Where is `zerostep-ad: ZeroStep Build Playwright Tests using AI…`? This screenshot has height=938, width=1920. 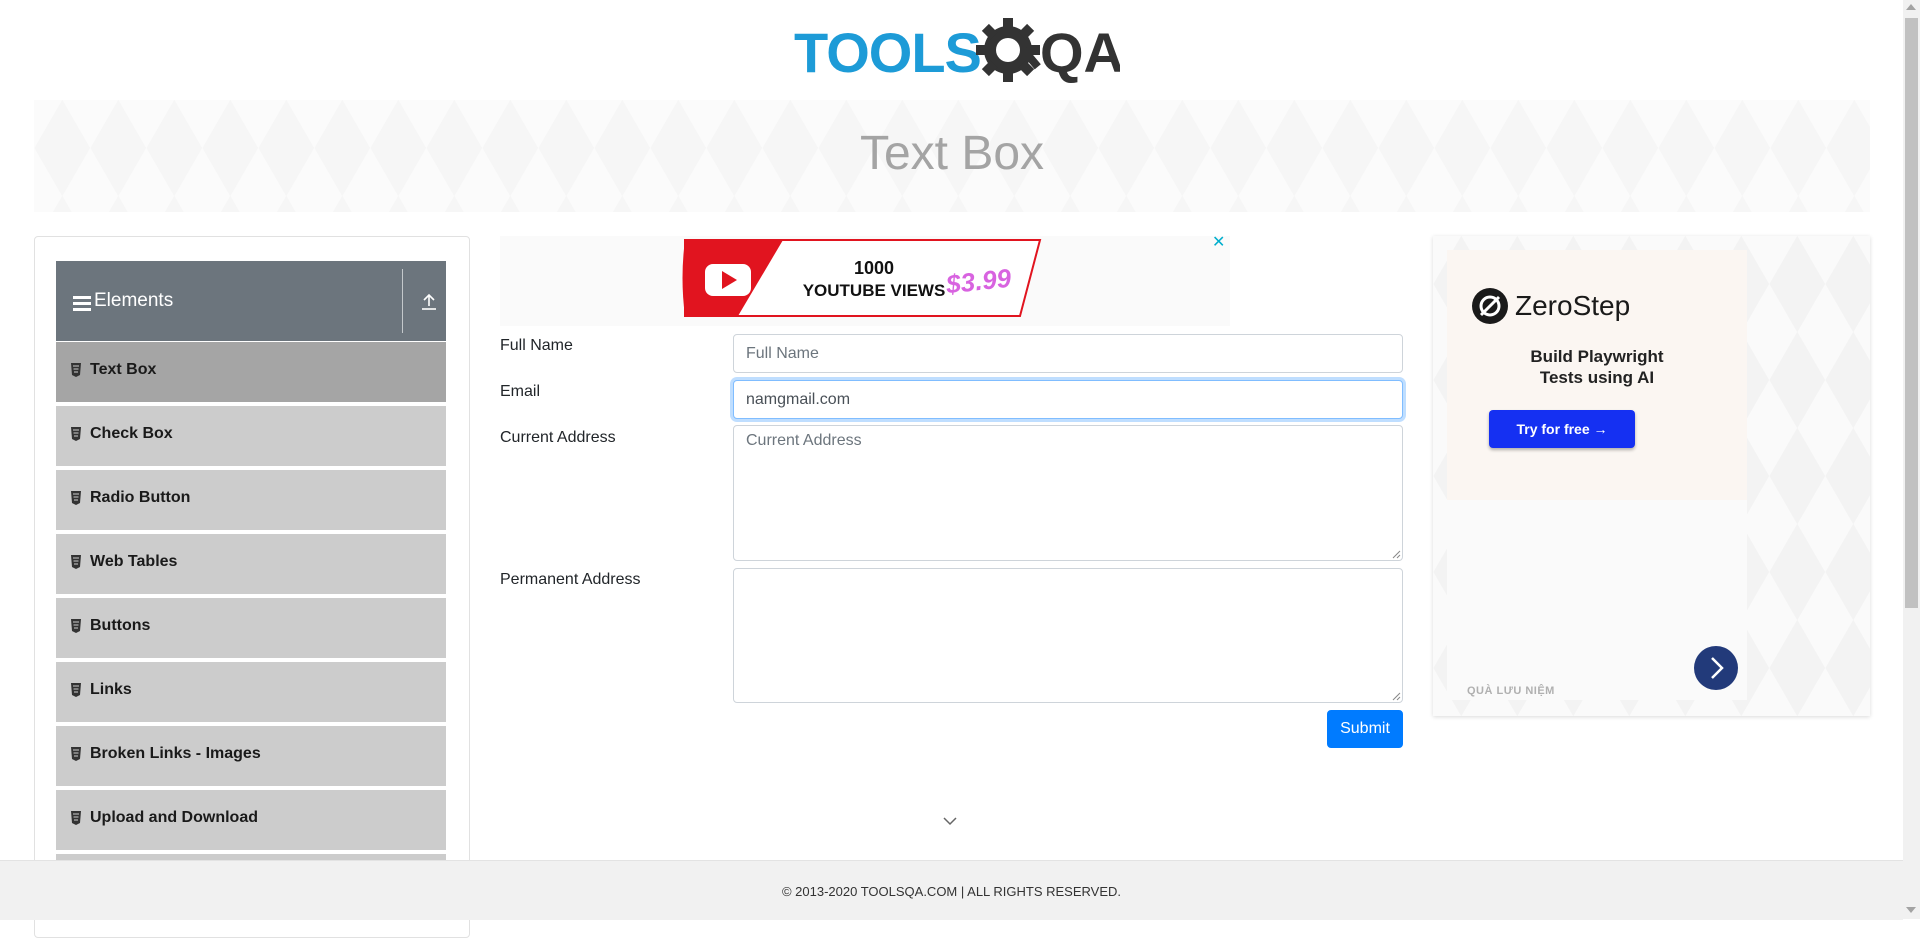
zerostep-ad: ZeroStep Build Playwright Tests using AI… is located at coordinates (1651, 476).